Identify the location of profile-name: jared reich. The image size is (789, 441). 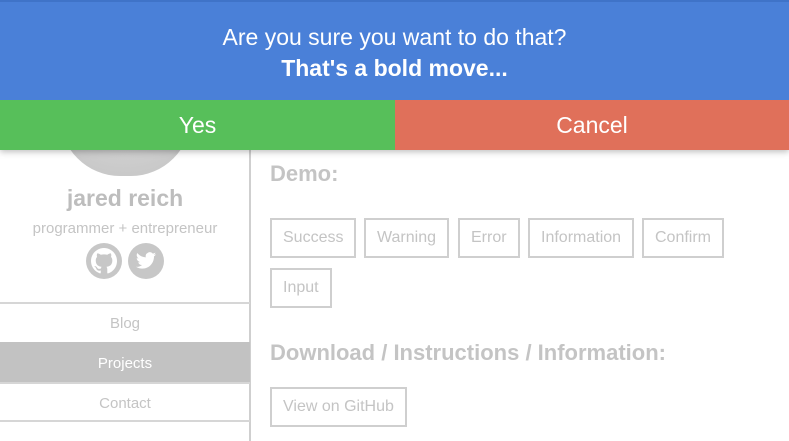
(125, 198).